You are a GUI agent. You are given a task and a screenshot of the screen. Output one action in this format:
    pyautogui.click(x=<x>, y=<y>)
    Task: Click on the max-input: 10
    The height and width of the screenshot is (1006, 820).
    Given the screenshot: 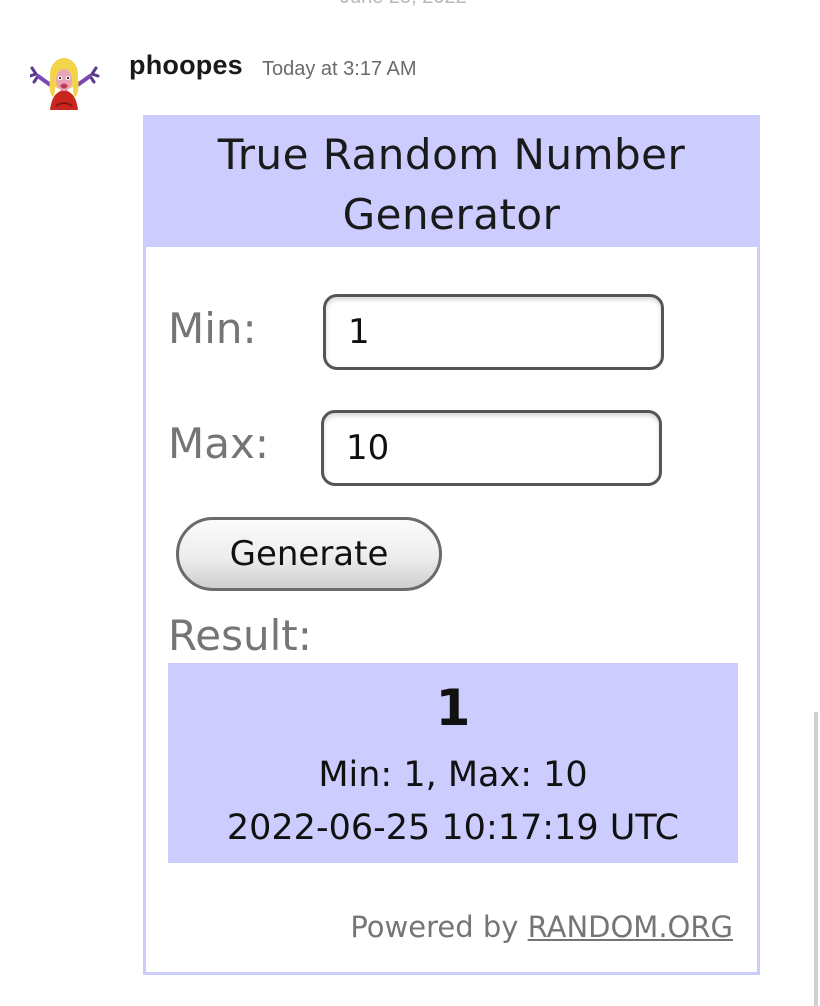 What is the action you would take?
    pyautogui.click(x=491, y=448)
    